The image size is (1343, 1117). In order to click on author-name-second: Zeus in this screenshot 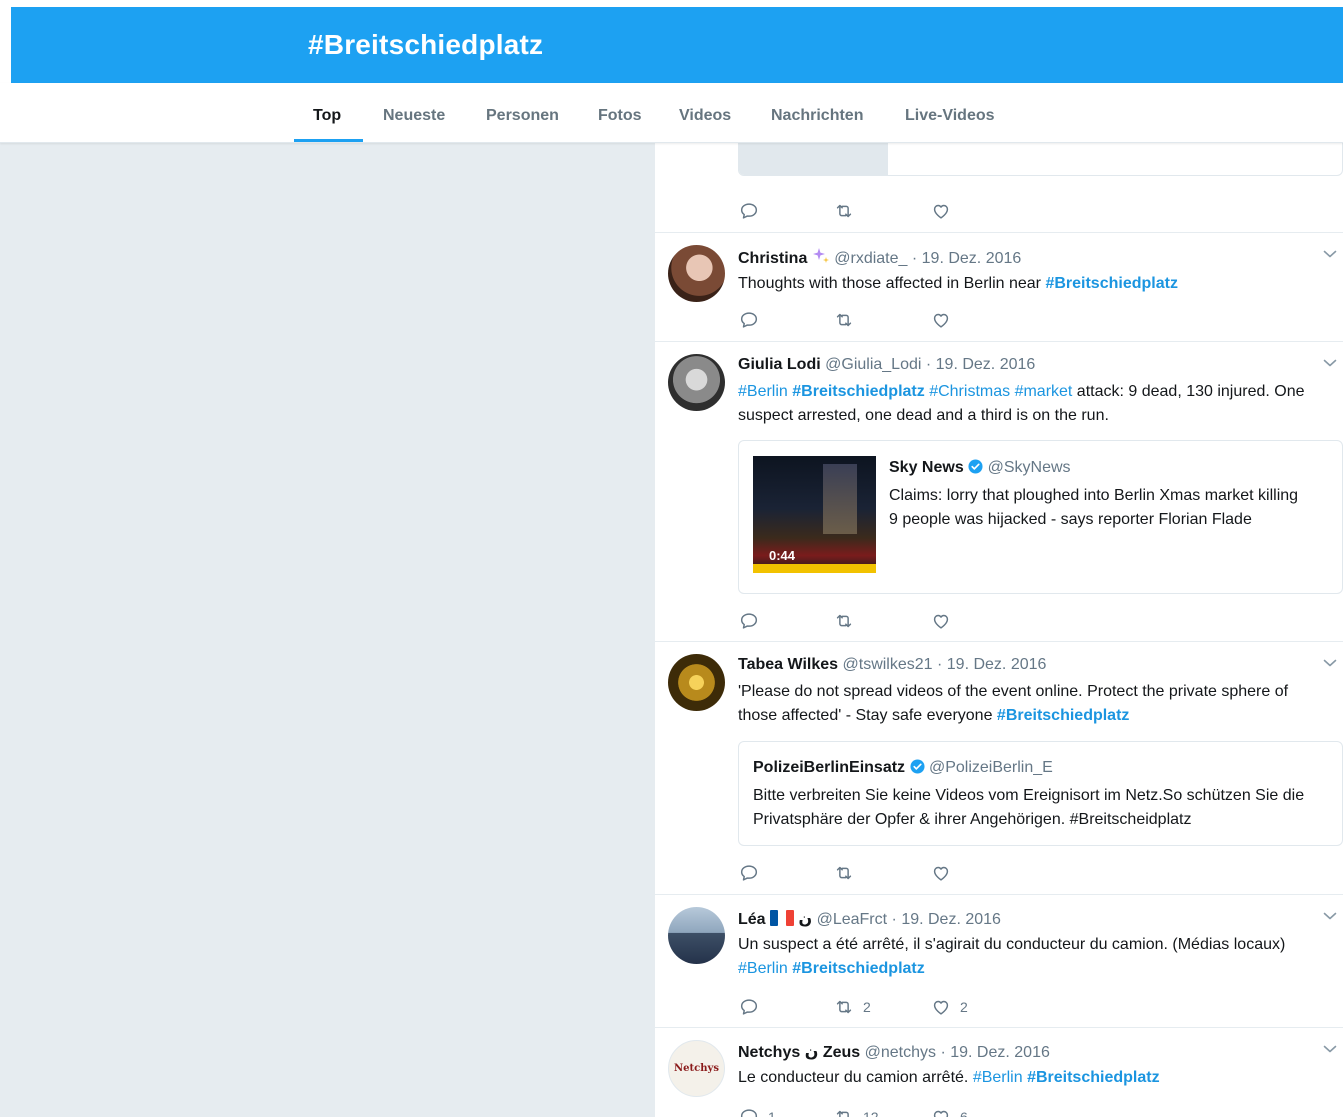, I will do `click(841, 1052)`.